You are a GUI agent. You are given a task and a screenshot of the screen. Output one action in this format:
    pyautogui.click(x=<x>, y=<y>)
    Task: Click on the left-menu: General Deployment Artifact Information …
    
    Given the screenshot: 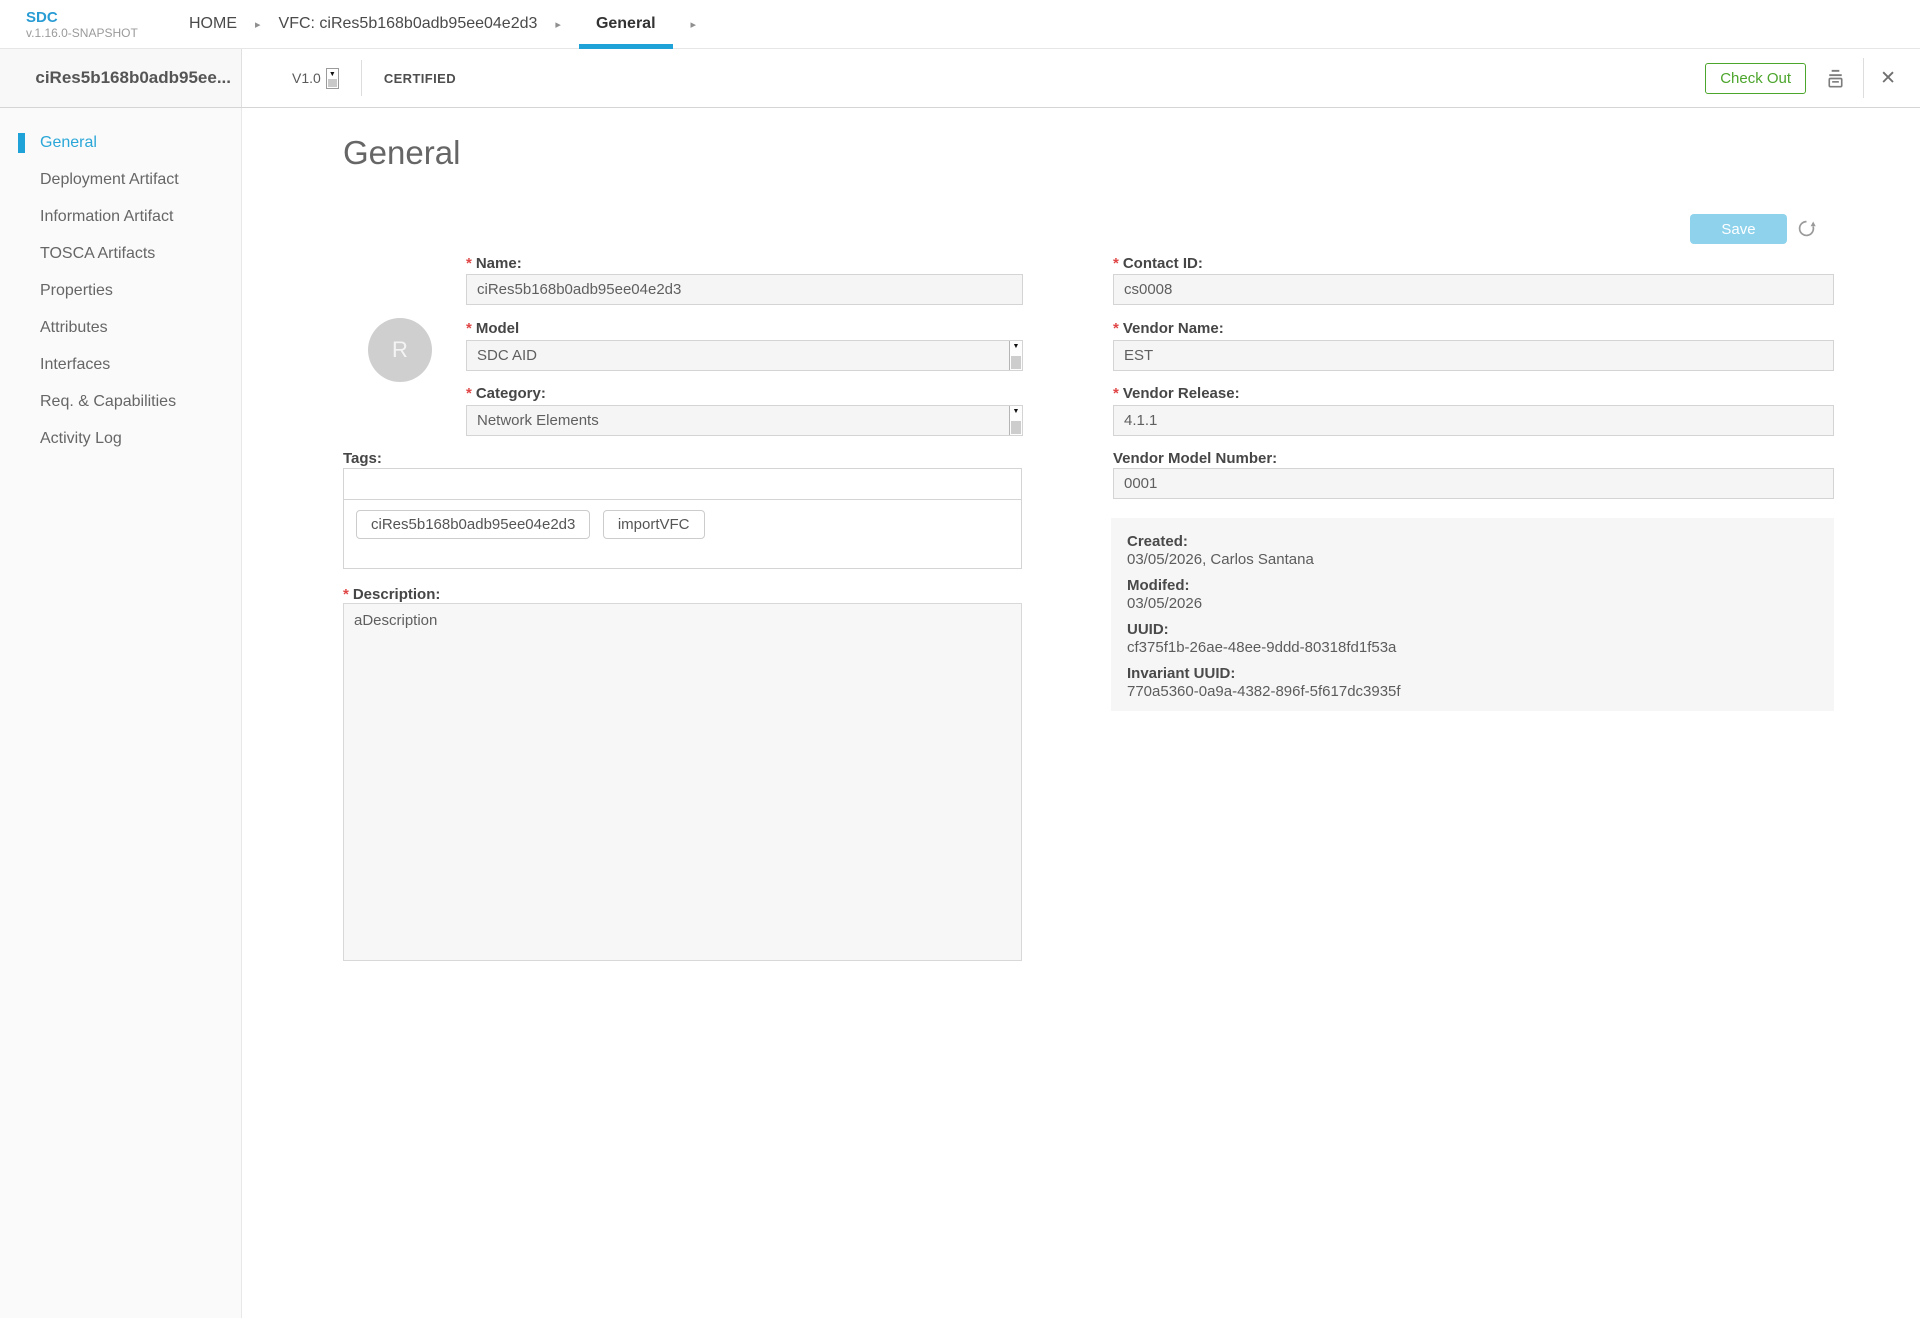 What is the action you would take?
    pyautogui.click(x=121, y=713)
    